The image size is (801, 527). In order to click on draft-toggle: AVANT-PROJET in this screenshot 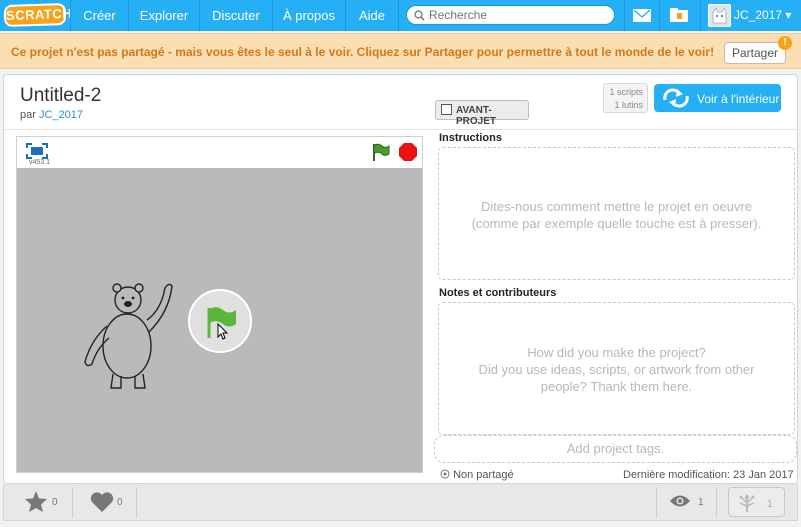, I will do `click(482, 113)`.